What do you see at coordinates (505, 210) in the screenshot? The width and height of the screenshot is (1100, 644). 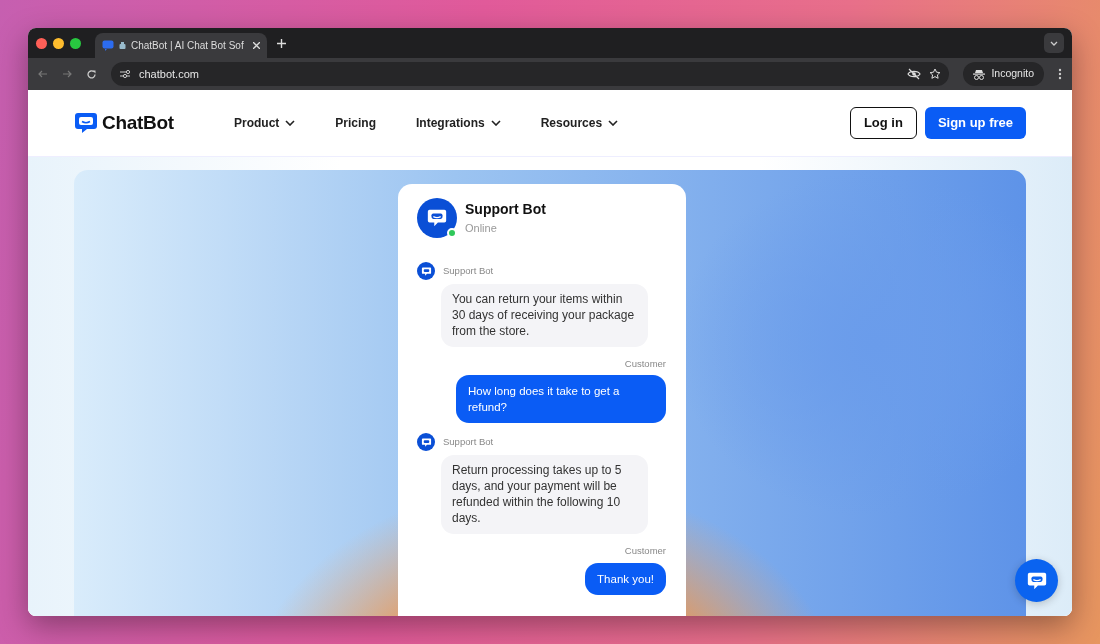 I see `bot-name: Support Bot` at bounding box center [505, 210].